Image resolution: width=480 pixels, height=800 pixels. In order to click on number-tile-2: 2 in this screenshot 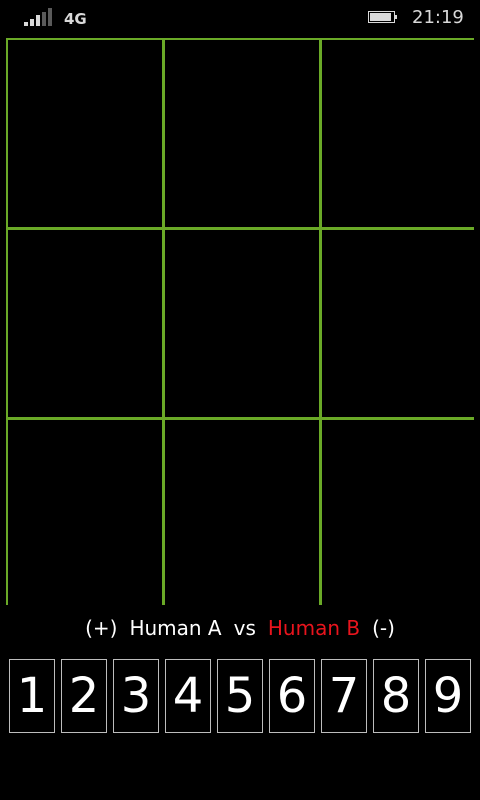, I will do `click(84, 696)`.